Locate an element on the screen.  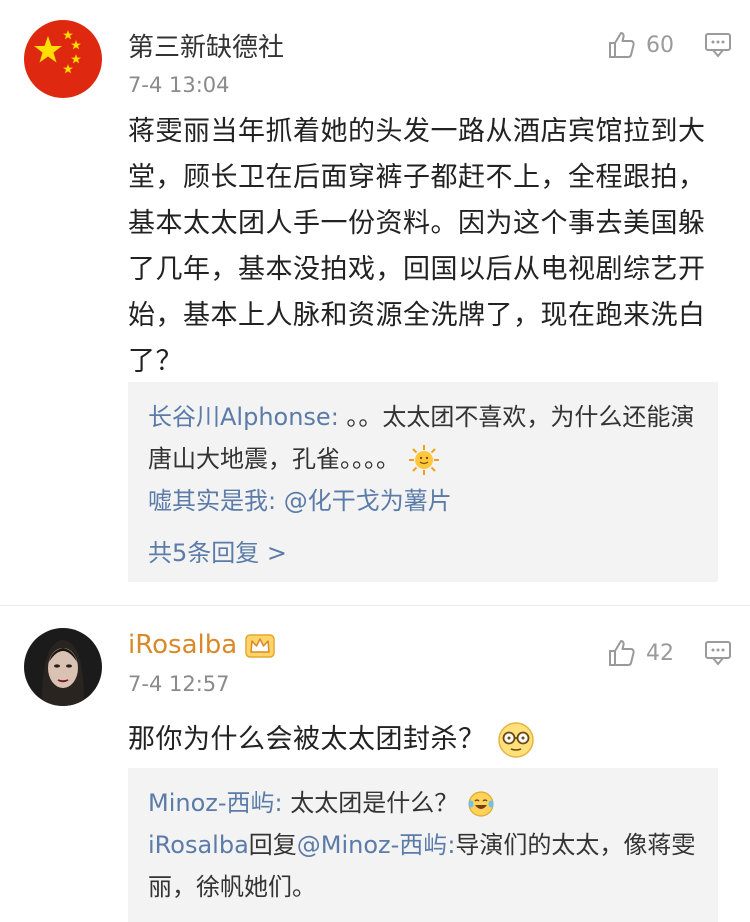
reply-item: 嘘其实是我: @化干戈为薯片 is located at coordinates (423, 501).